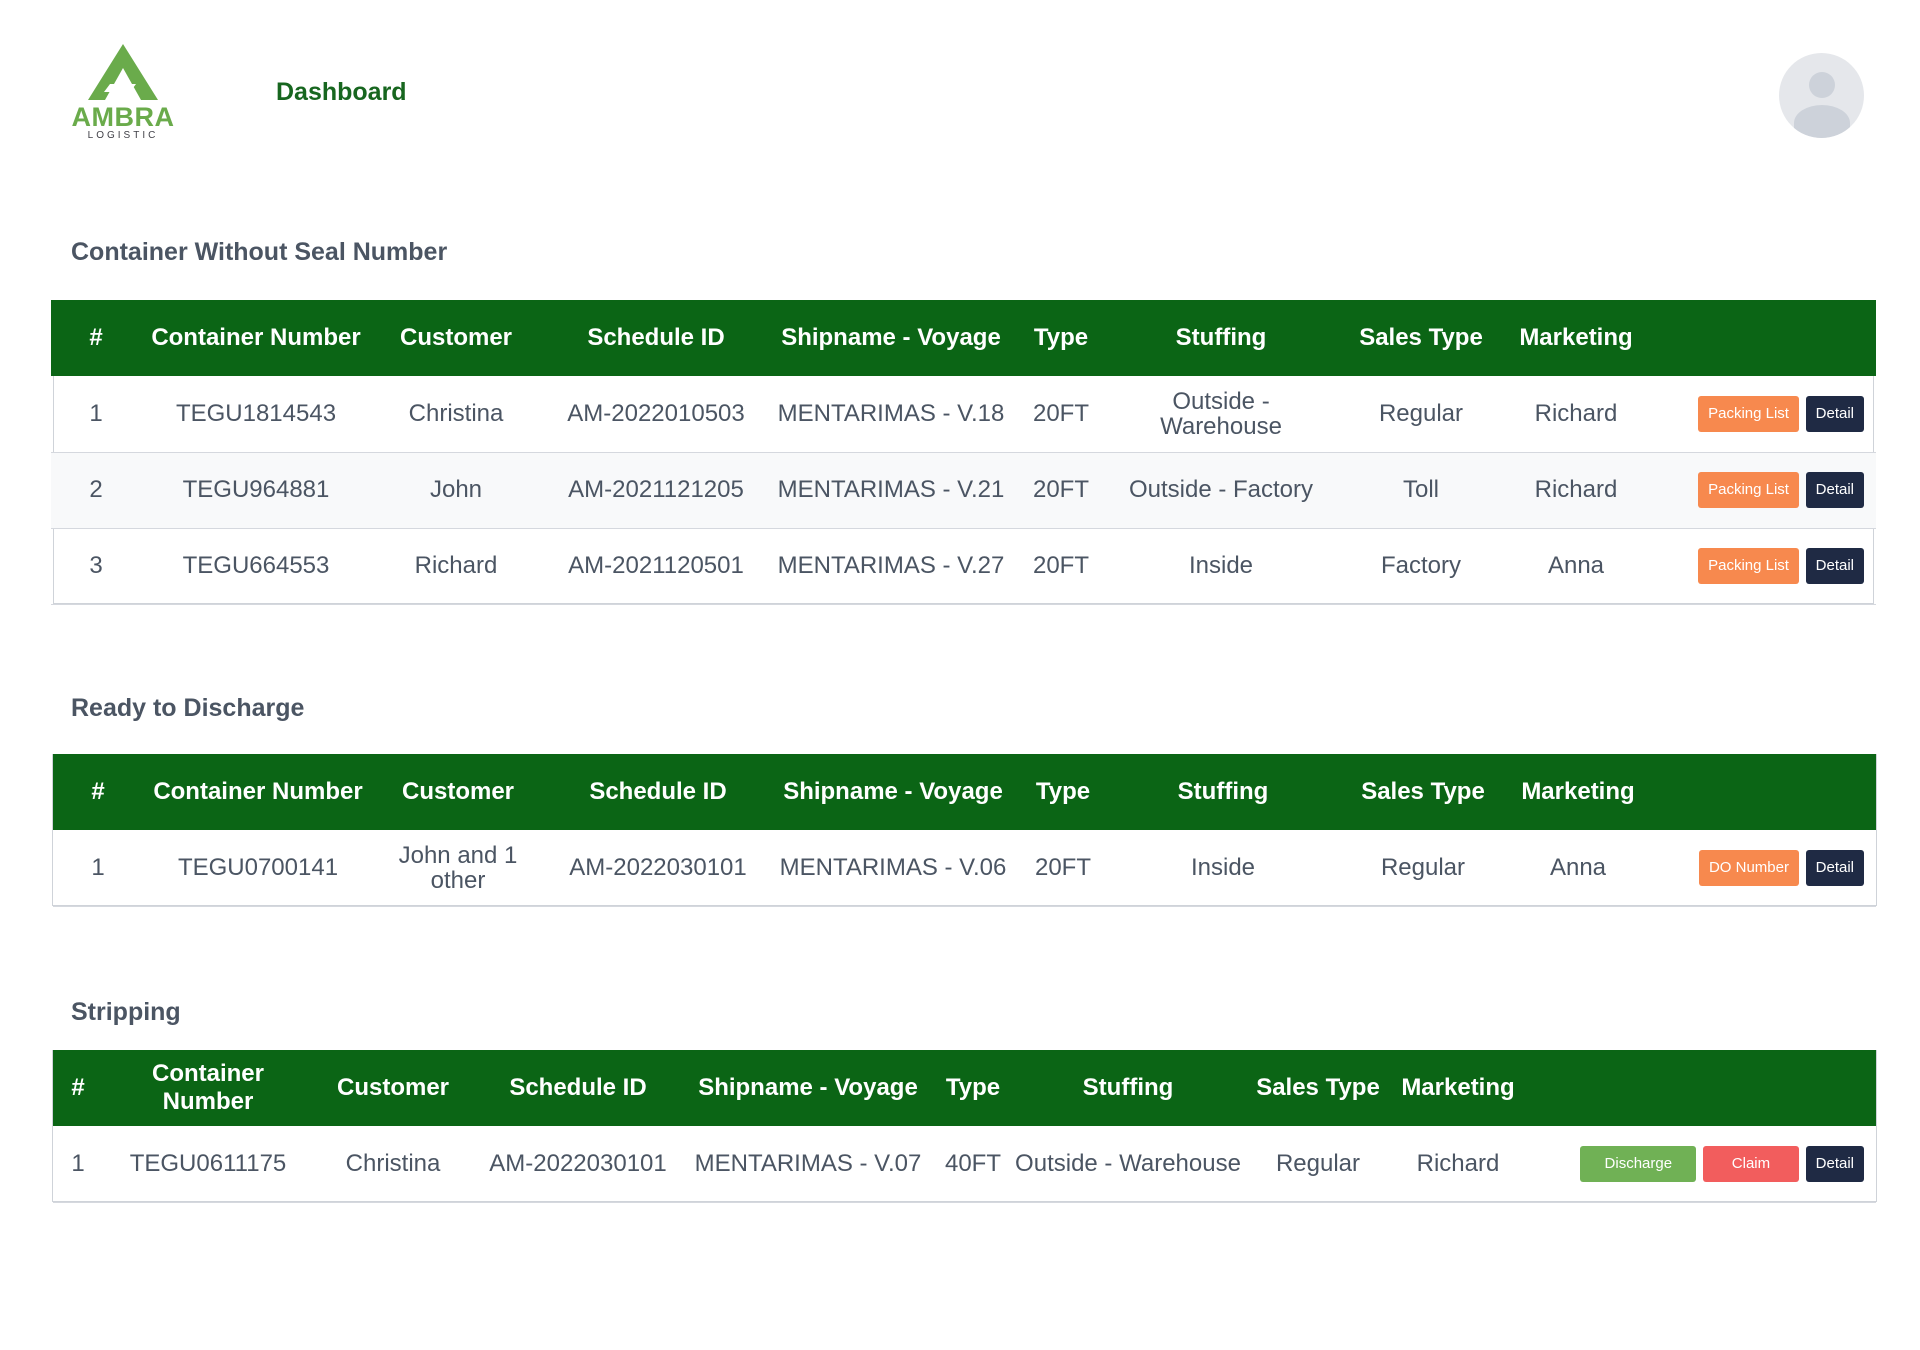  I want to click on col-header-marketing: Marketing, so click(1578, 791).